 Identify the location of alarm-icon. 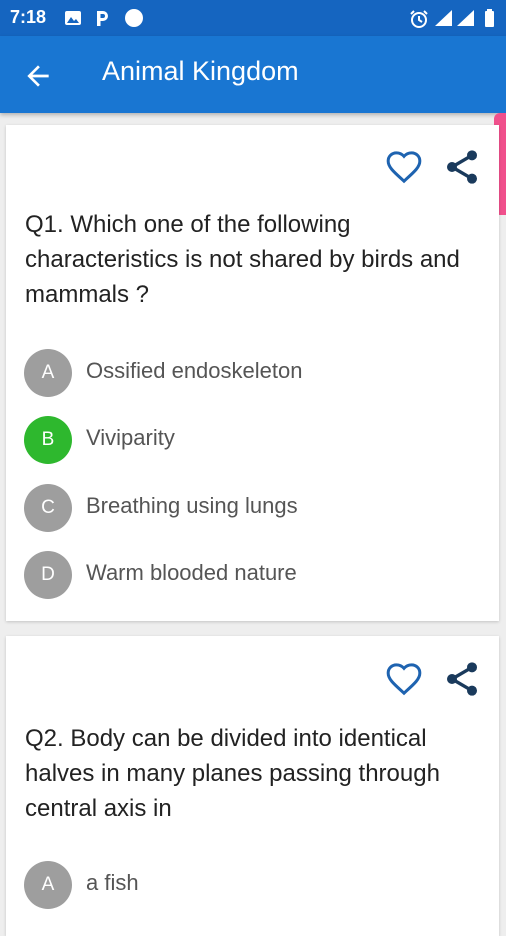
(419, 19).